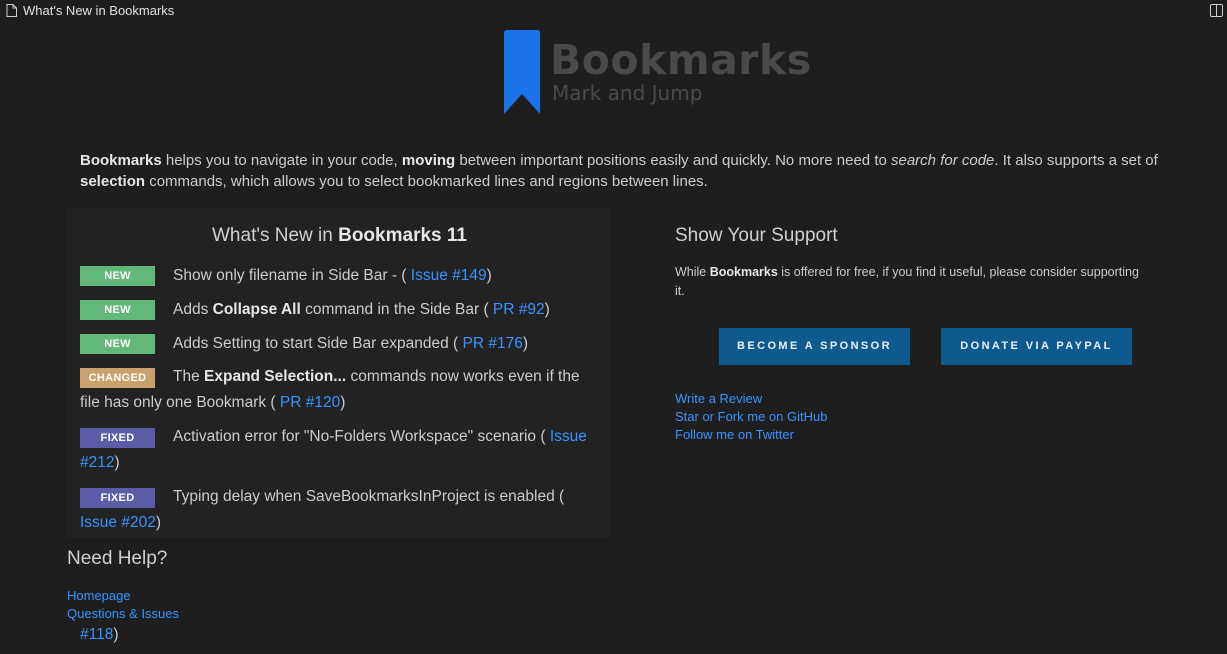 The width and height of the screenshot is (1227, 654). What do you see at coordinates (98, 10) in the screenshot?
I see `tab-title: What's New in Bookmarks` at bounding box center [98, 10].